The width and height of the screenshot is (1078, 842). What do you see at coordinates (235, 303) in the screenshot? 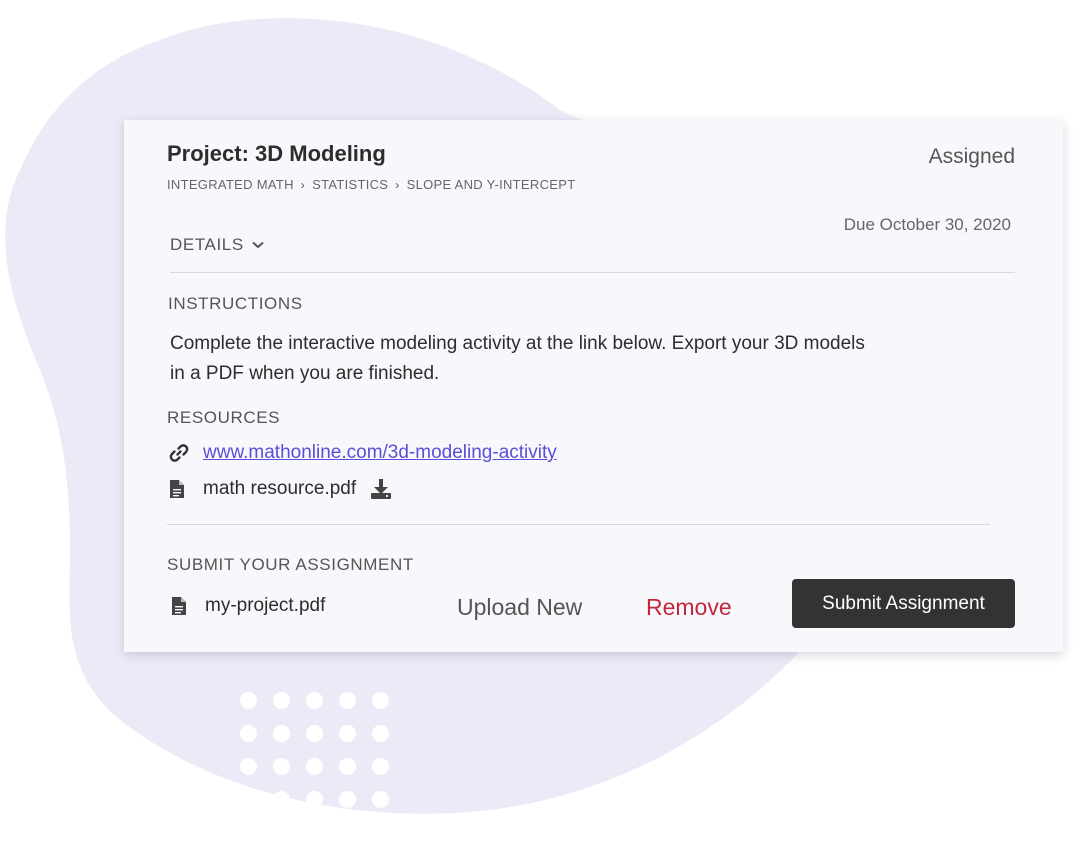
I see `instructions-heading: INSTRUCTIONS` at bounding box center [235, 303].